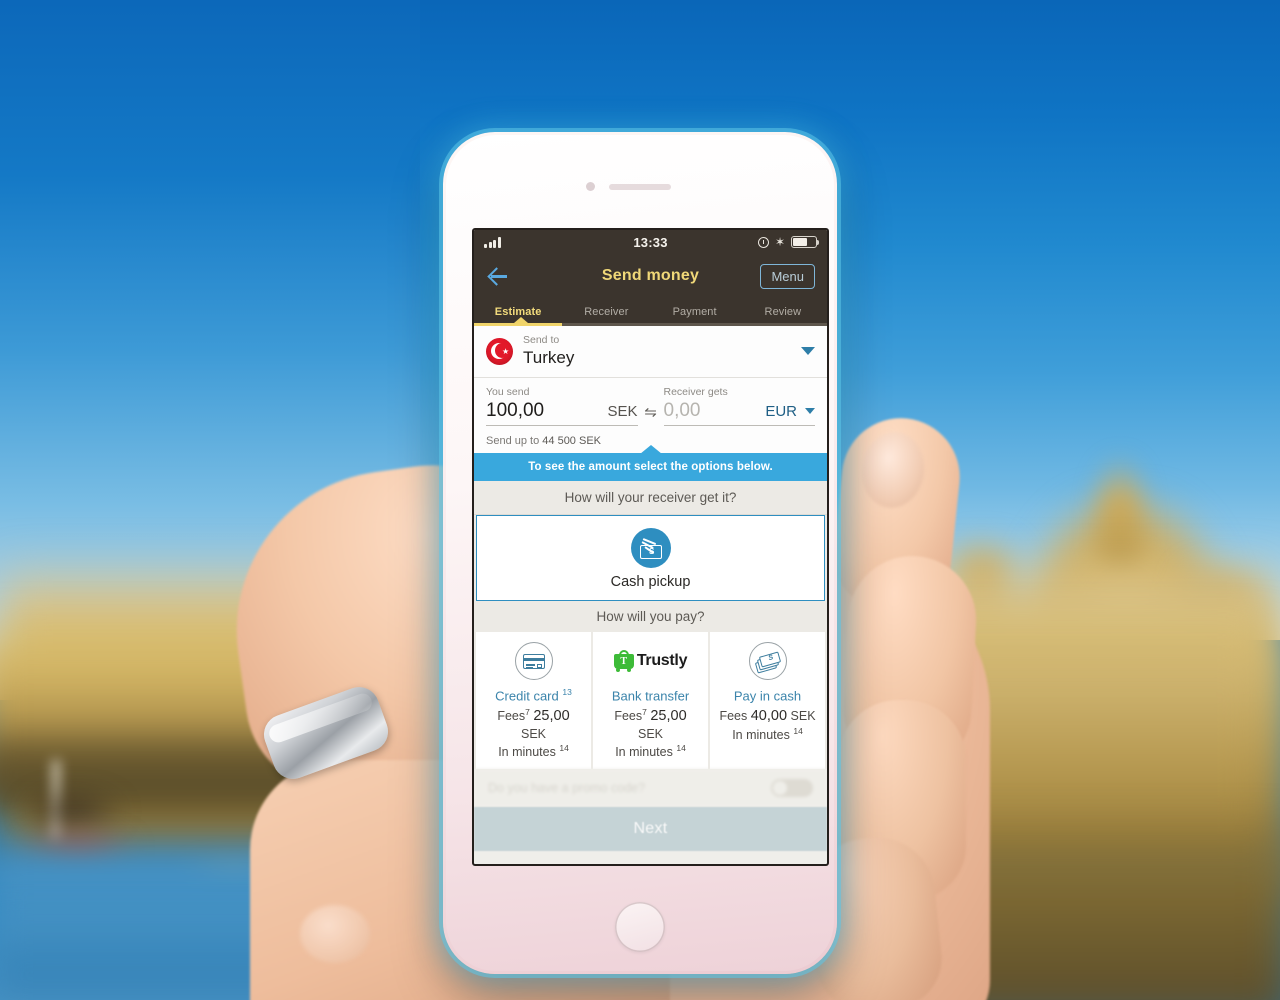  Describe the element at coordinates (650, 352) in the screenshot. I see `send-to-row: ★ Send to Turkey` at that location.